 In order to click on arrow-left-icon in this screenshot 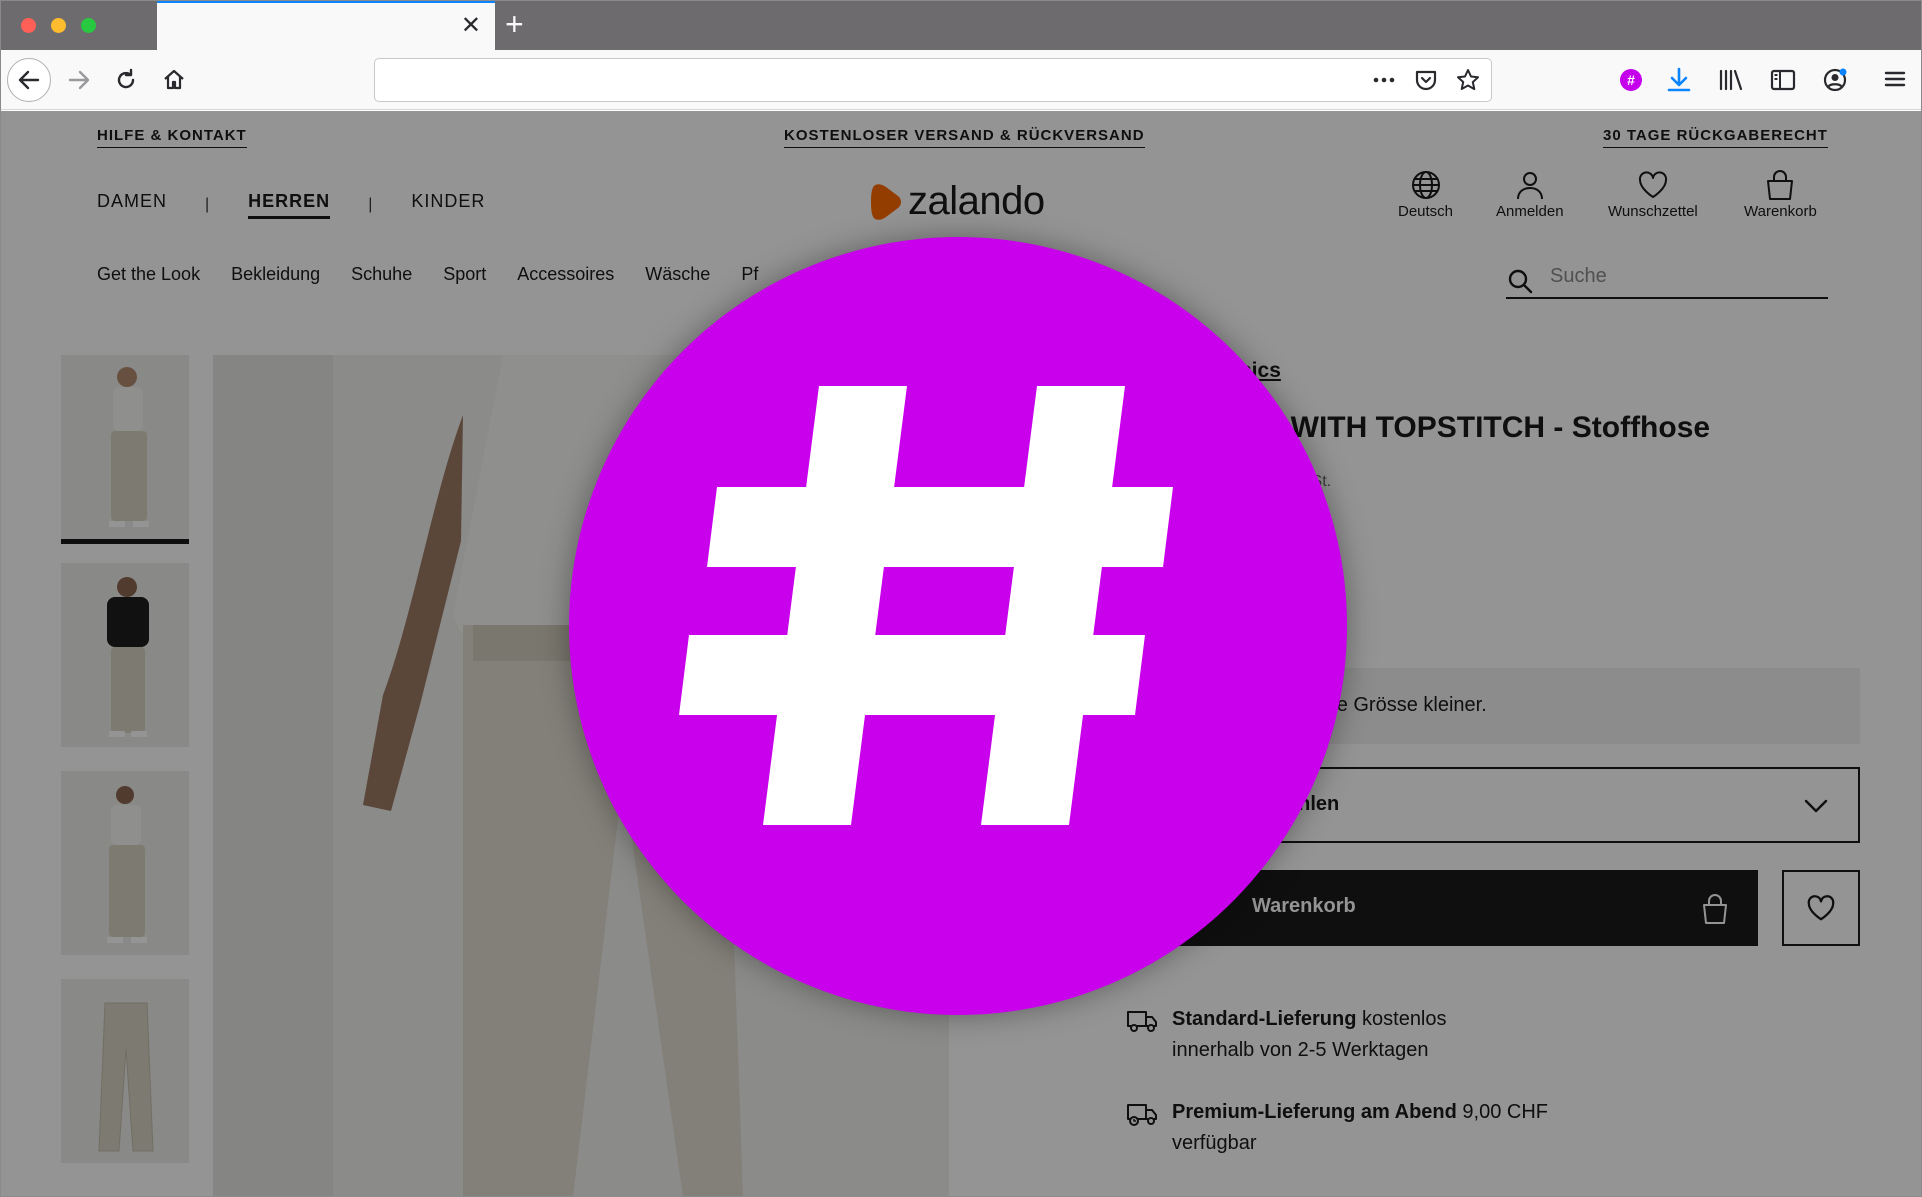, I will do `click(29, 80)`.